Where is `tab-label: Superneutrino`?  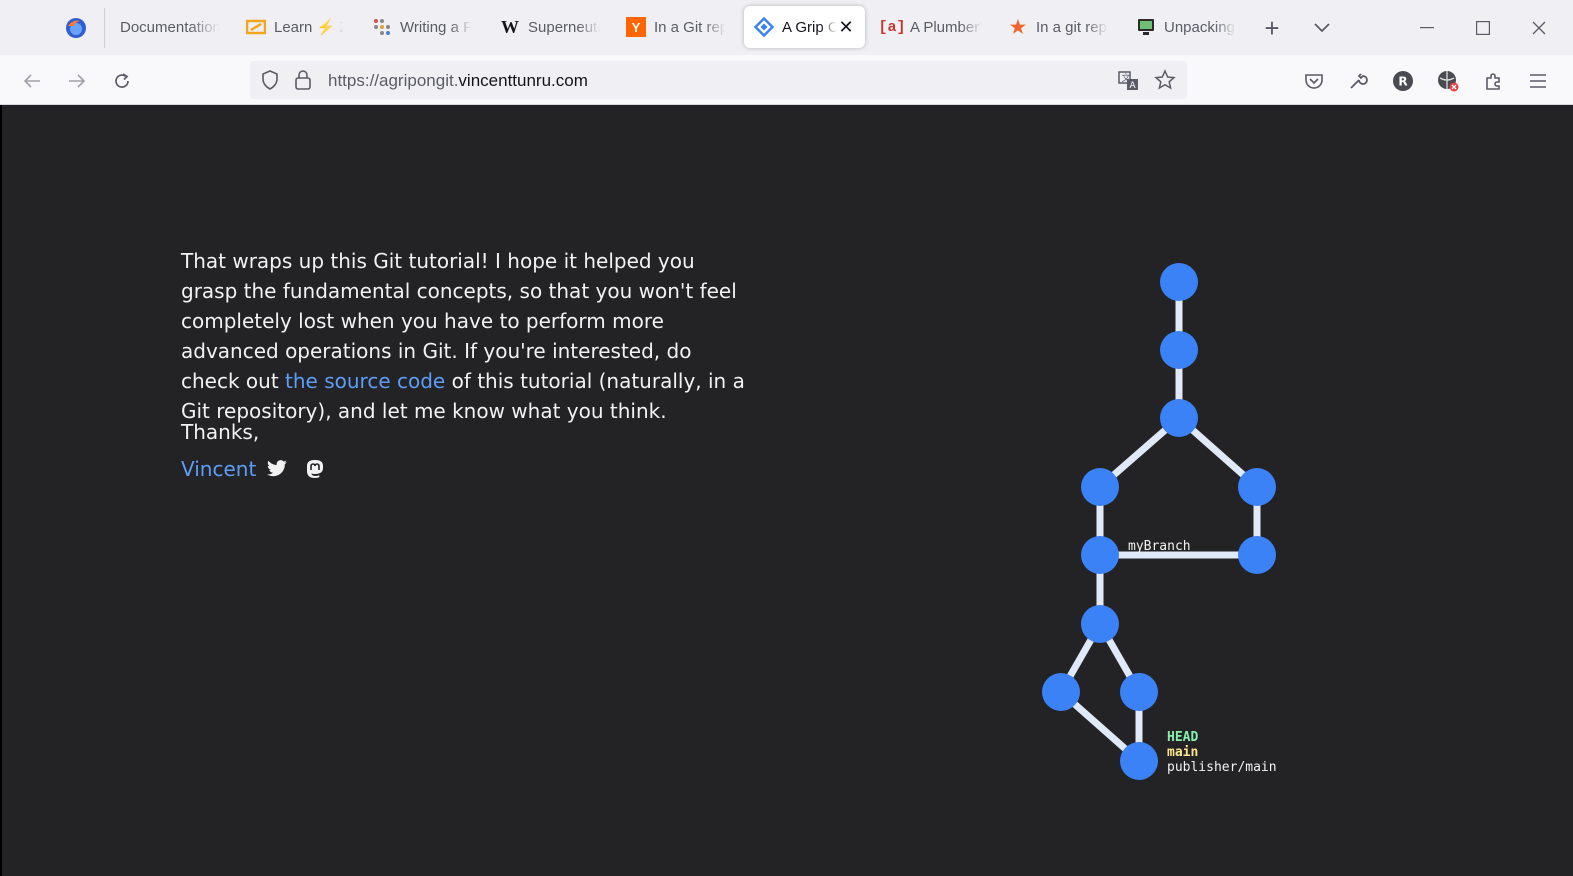 tab-label: Superneutrino is located at coordinates (564, 27).